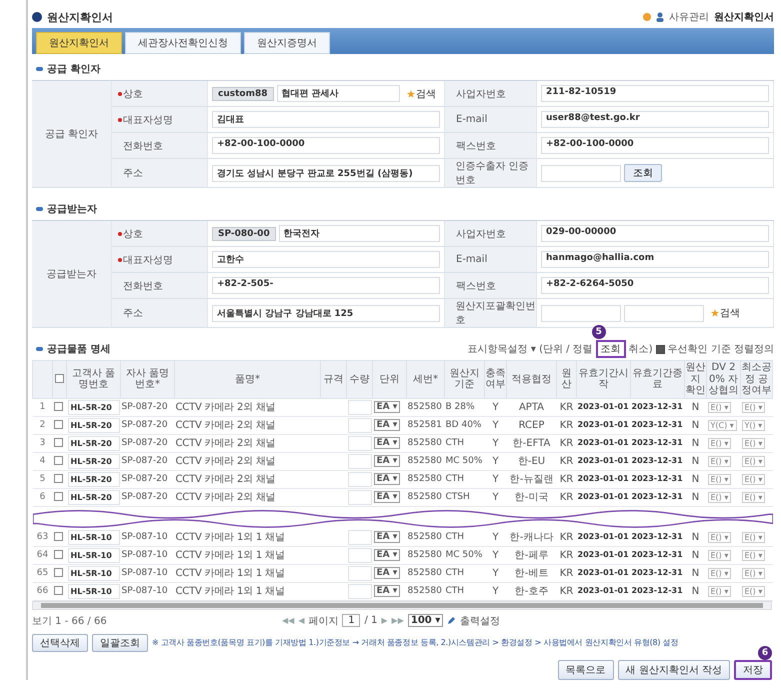 This screenshot has width=781, height=691. Describe the element at coordinates (753, 670) in the screenshot. I see `save-button: 저장` at that location.